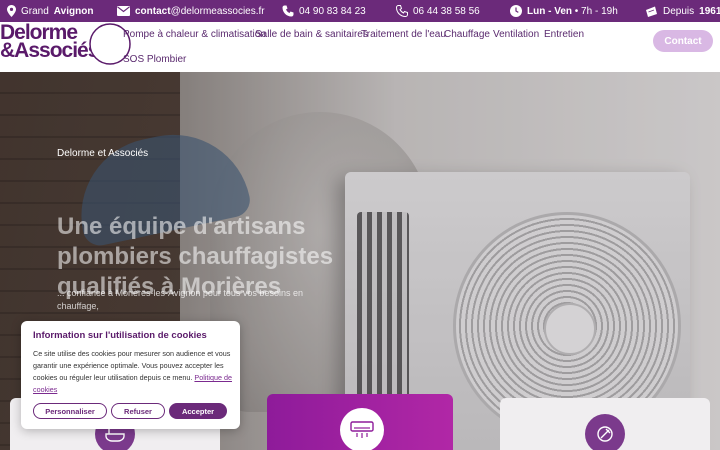  I want to click on nav-item-heating: Chauffage, so click(467, 34).